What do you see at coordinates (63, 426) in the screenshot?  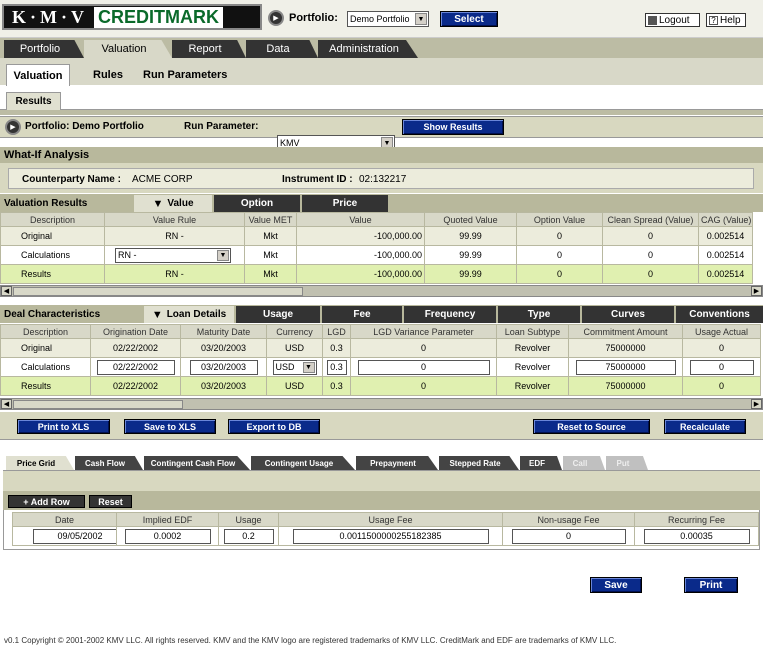 I see `print-xls-button: Print to XLS` at bounding box center [63, 426].